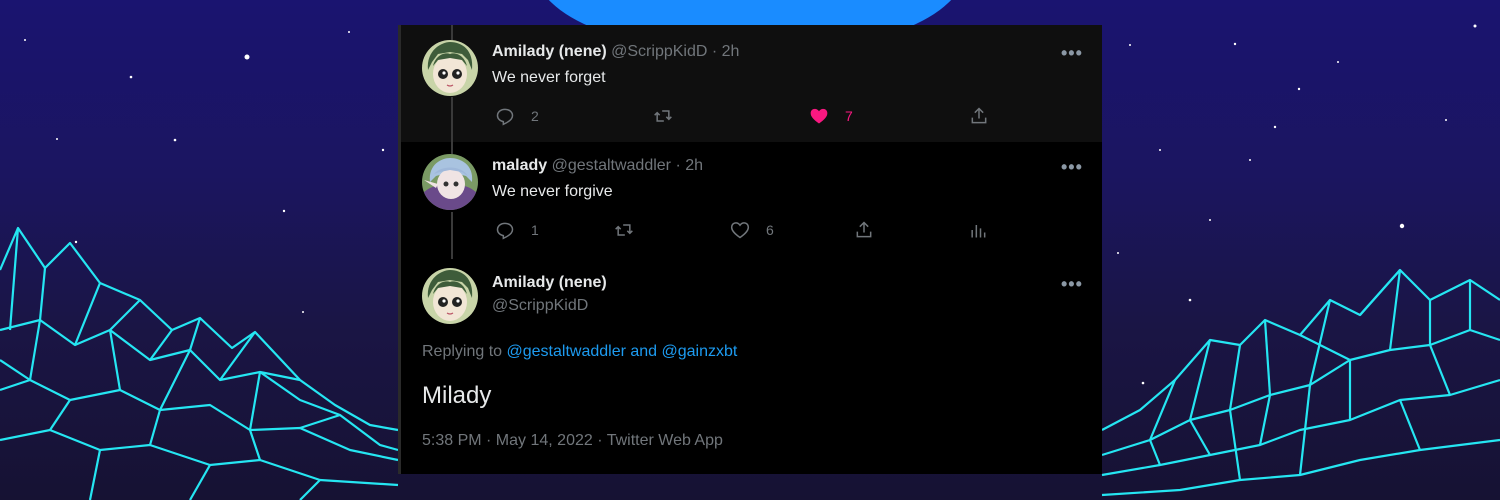  What do you see at coordinates (457, 395) in the screenshot?
I see `tweet-text: Milady` at bounding box center [457, 395].